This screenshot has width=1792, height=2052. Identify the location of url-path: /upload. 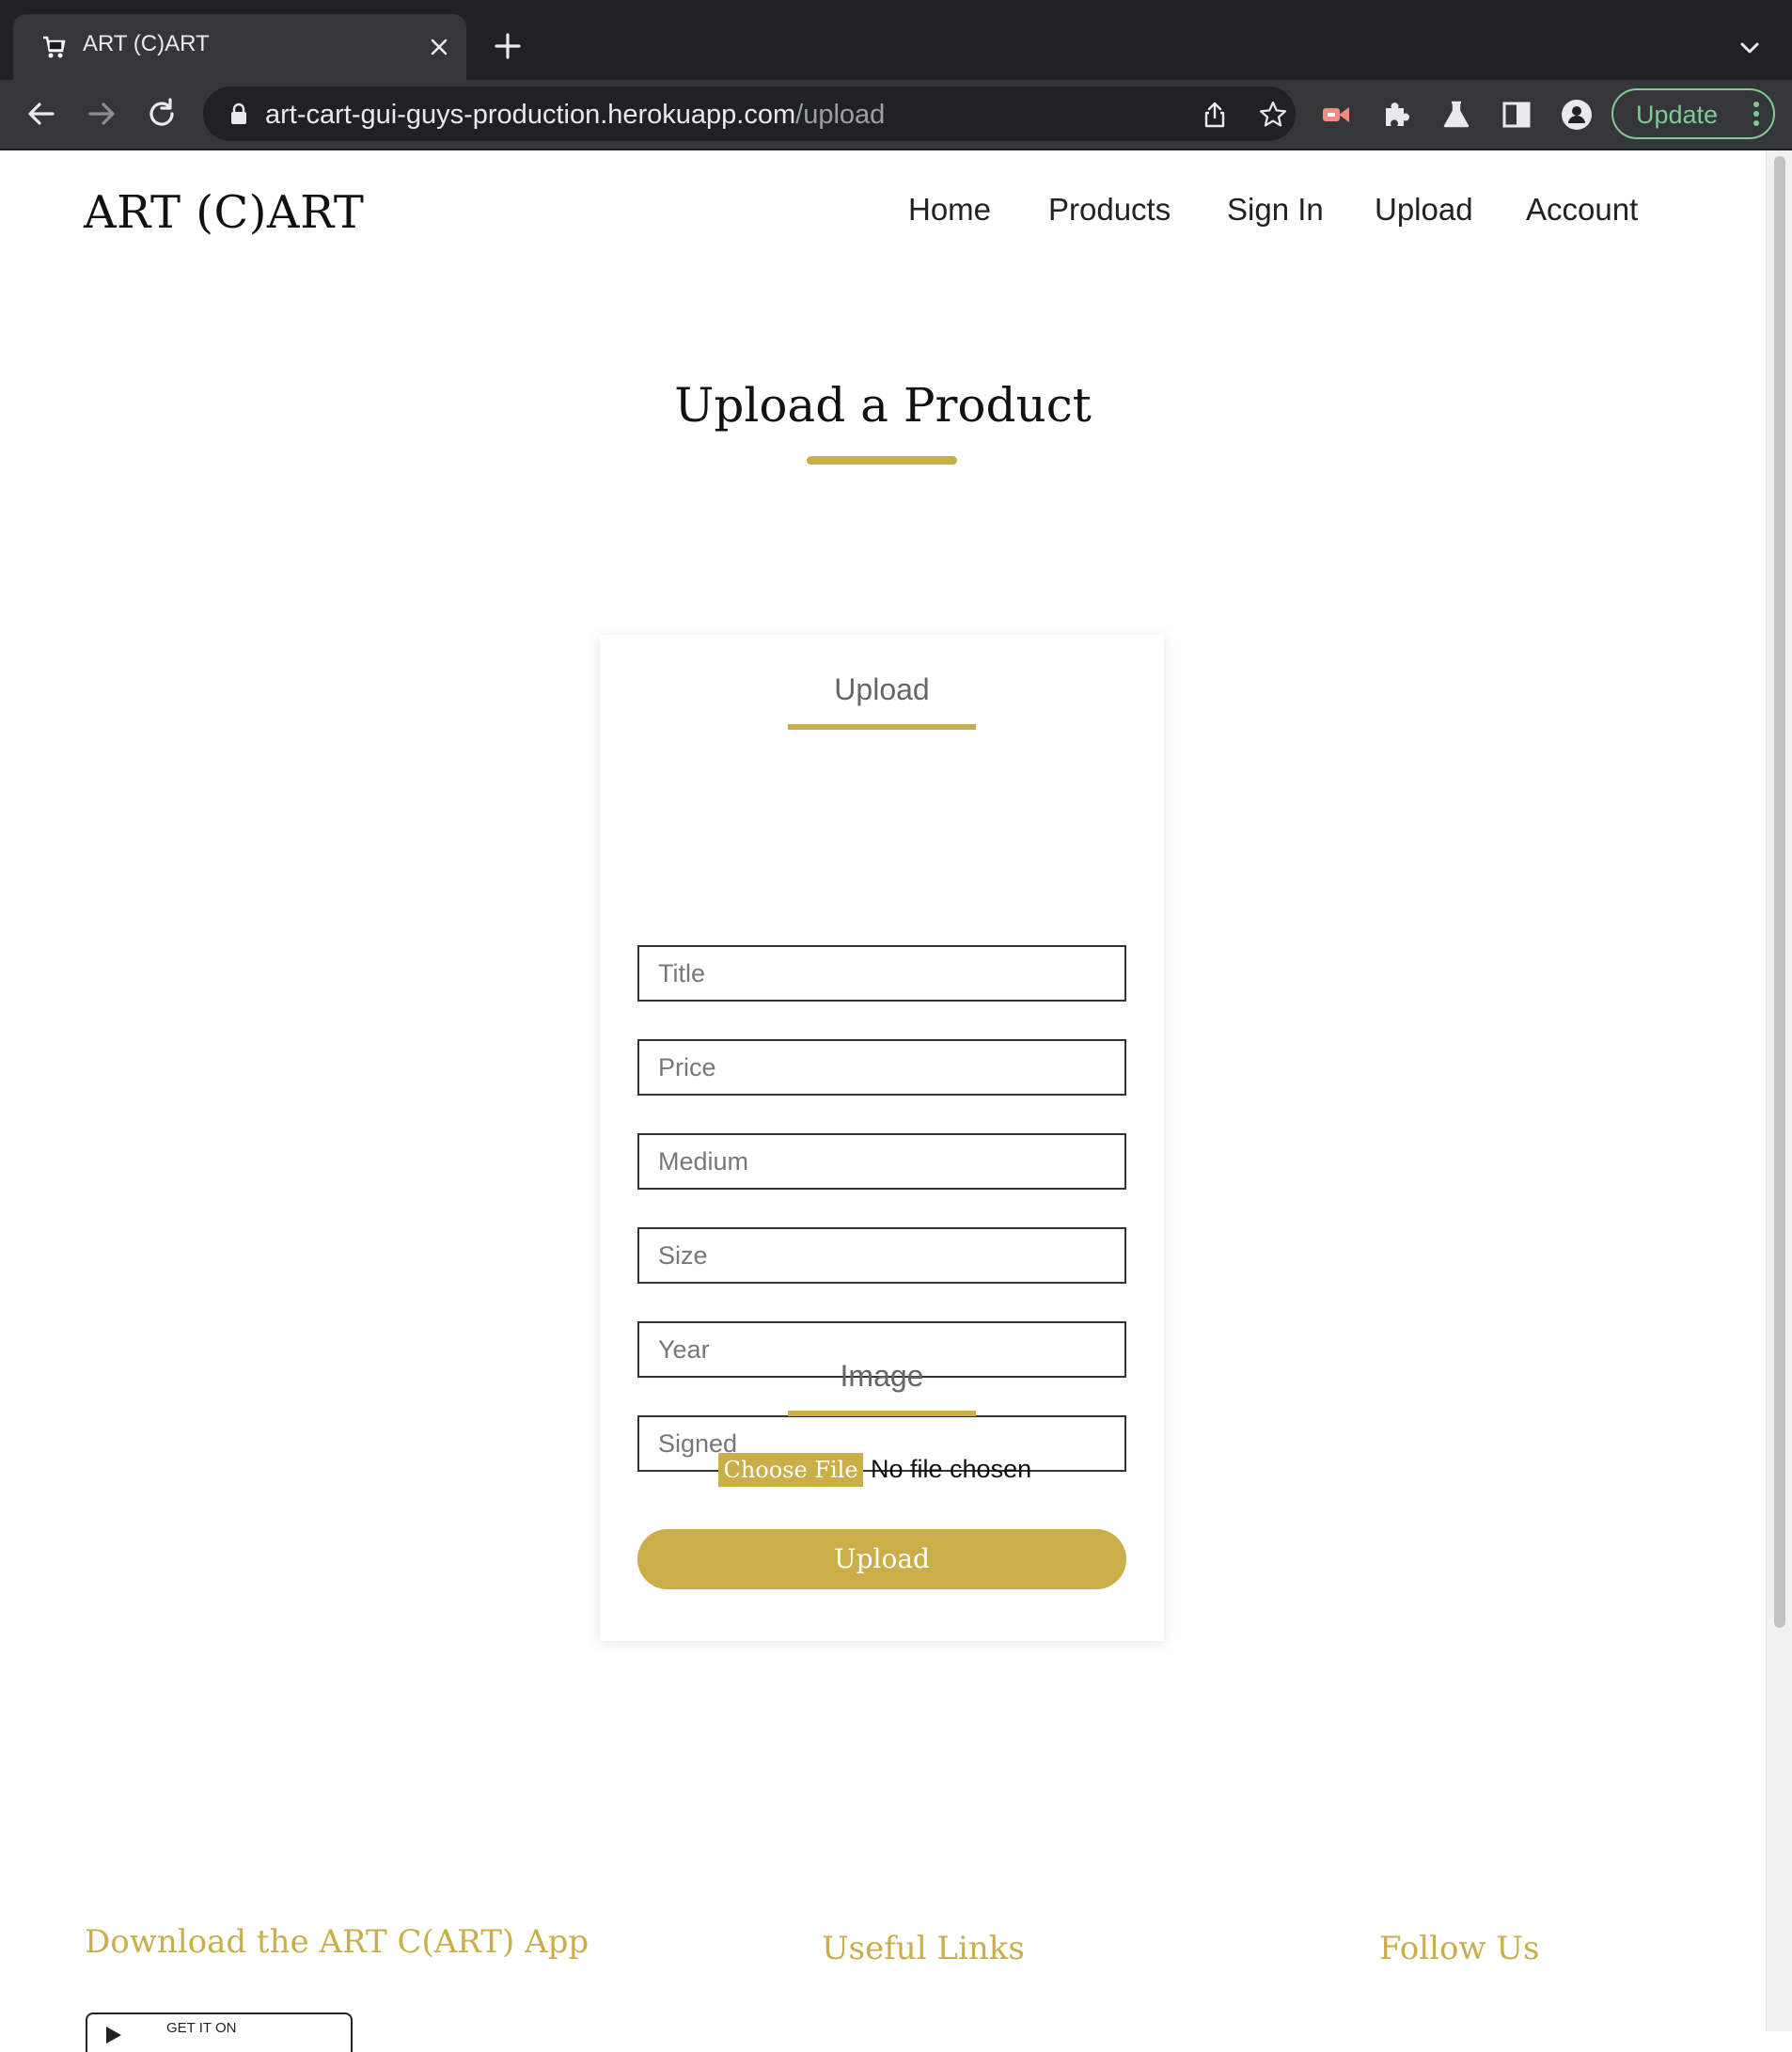
(840, 115).